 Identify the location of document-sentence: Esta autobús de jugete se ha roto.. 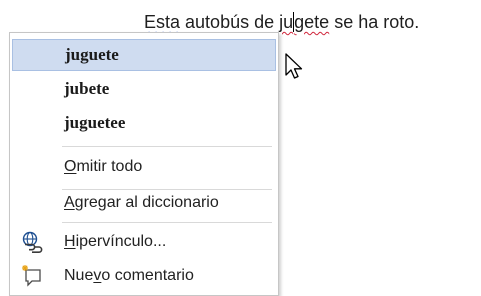
(281, 22).